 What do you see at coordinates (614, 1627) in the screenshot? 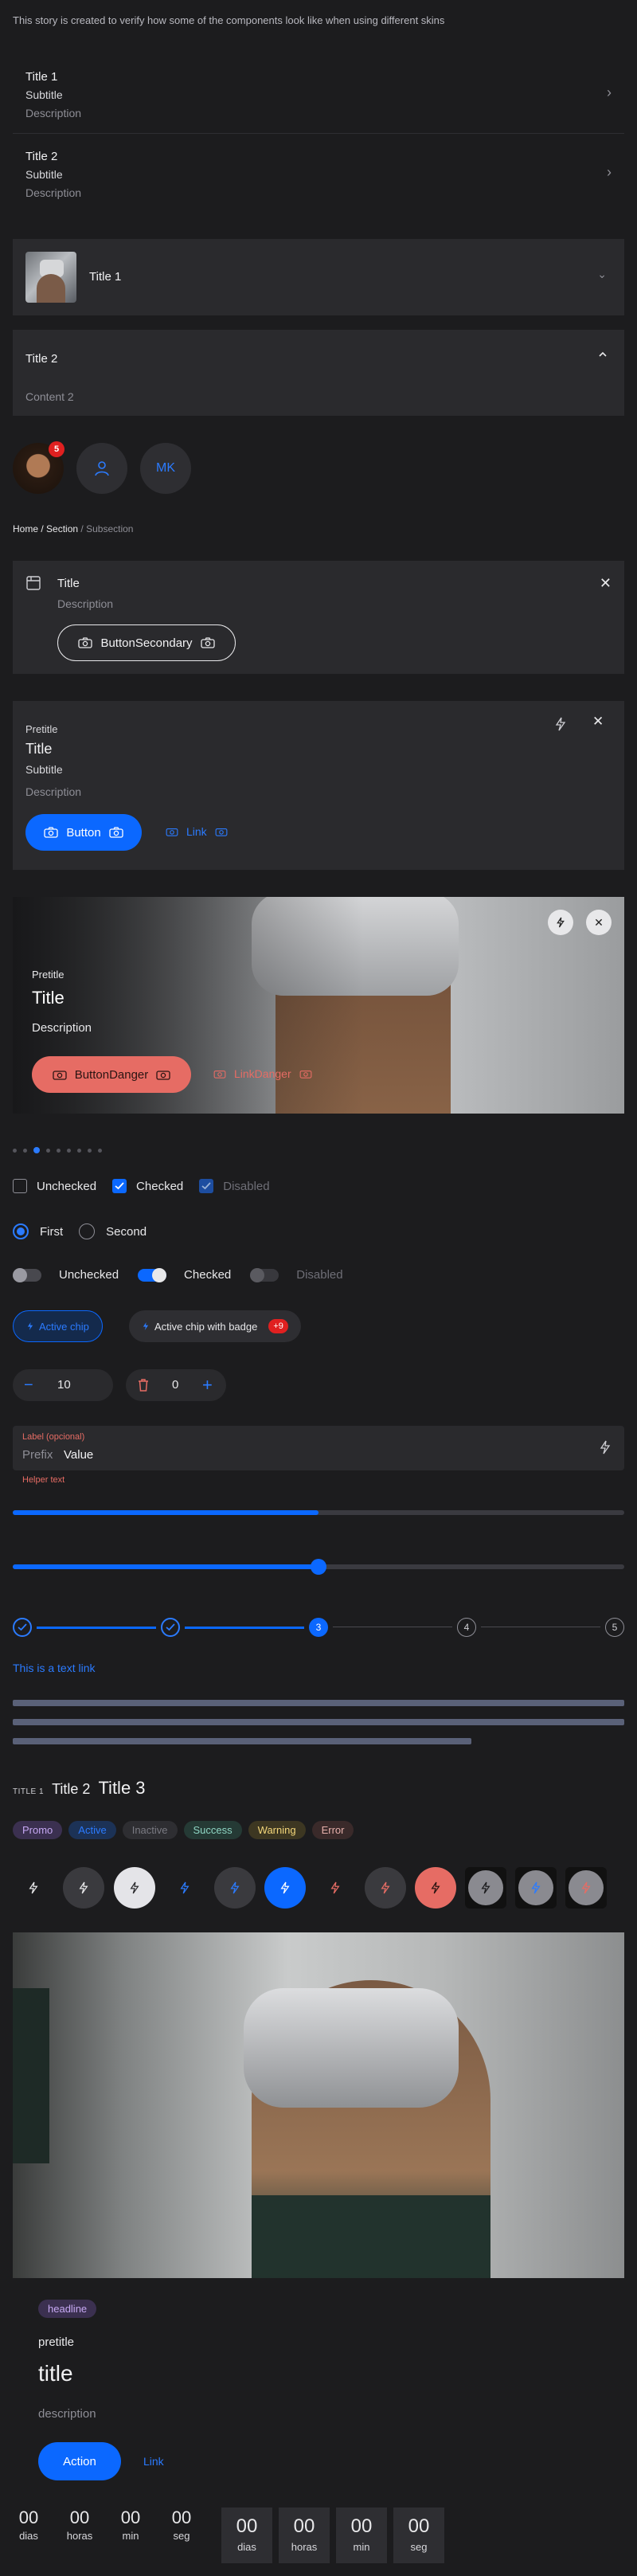
I see `step-5: 5` at bounding box center [614, 1627].